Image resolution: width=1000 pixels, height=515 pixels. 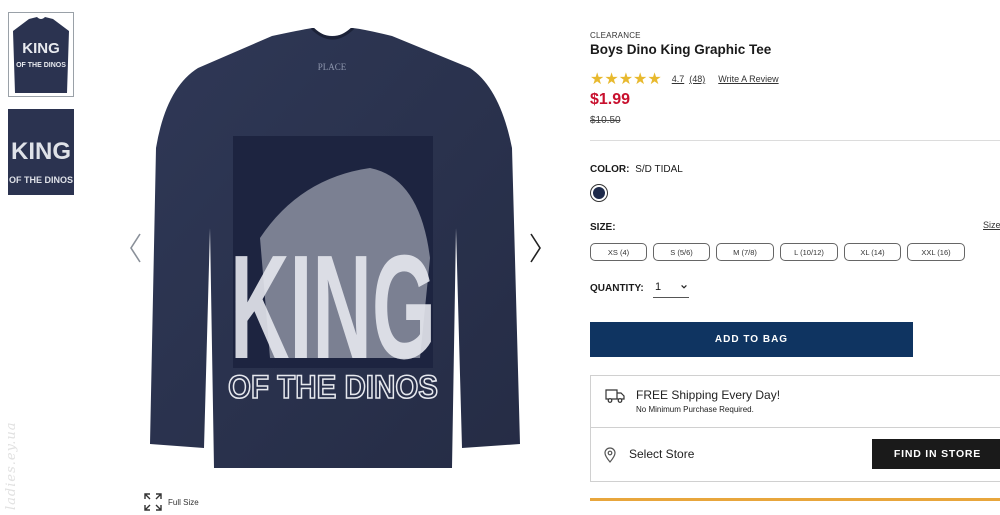 I want to click on color-row: COLOR: S/D TIDAL, so click(x=636, y=169).